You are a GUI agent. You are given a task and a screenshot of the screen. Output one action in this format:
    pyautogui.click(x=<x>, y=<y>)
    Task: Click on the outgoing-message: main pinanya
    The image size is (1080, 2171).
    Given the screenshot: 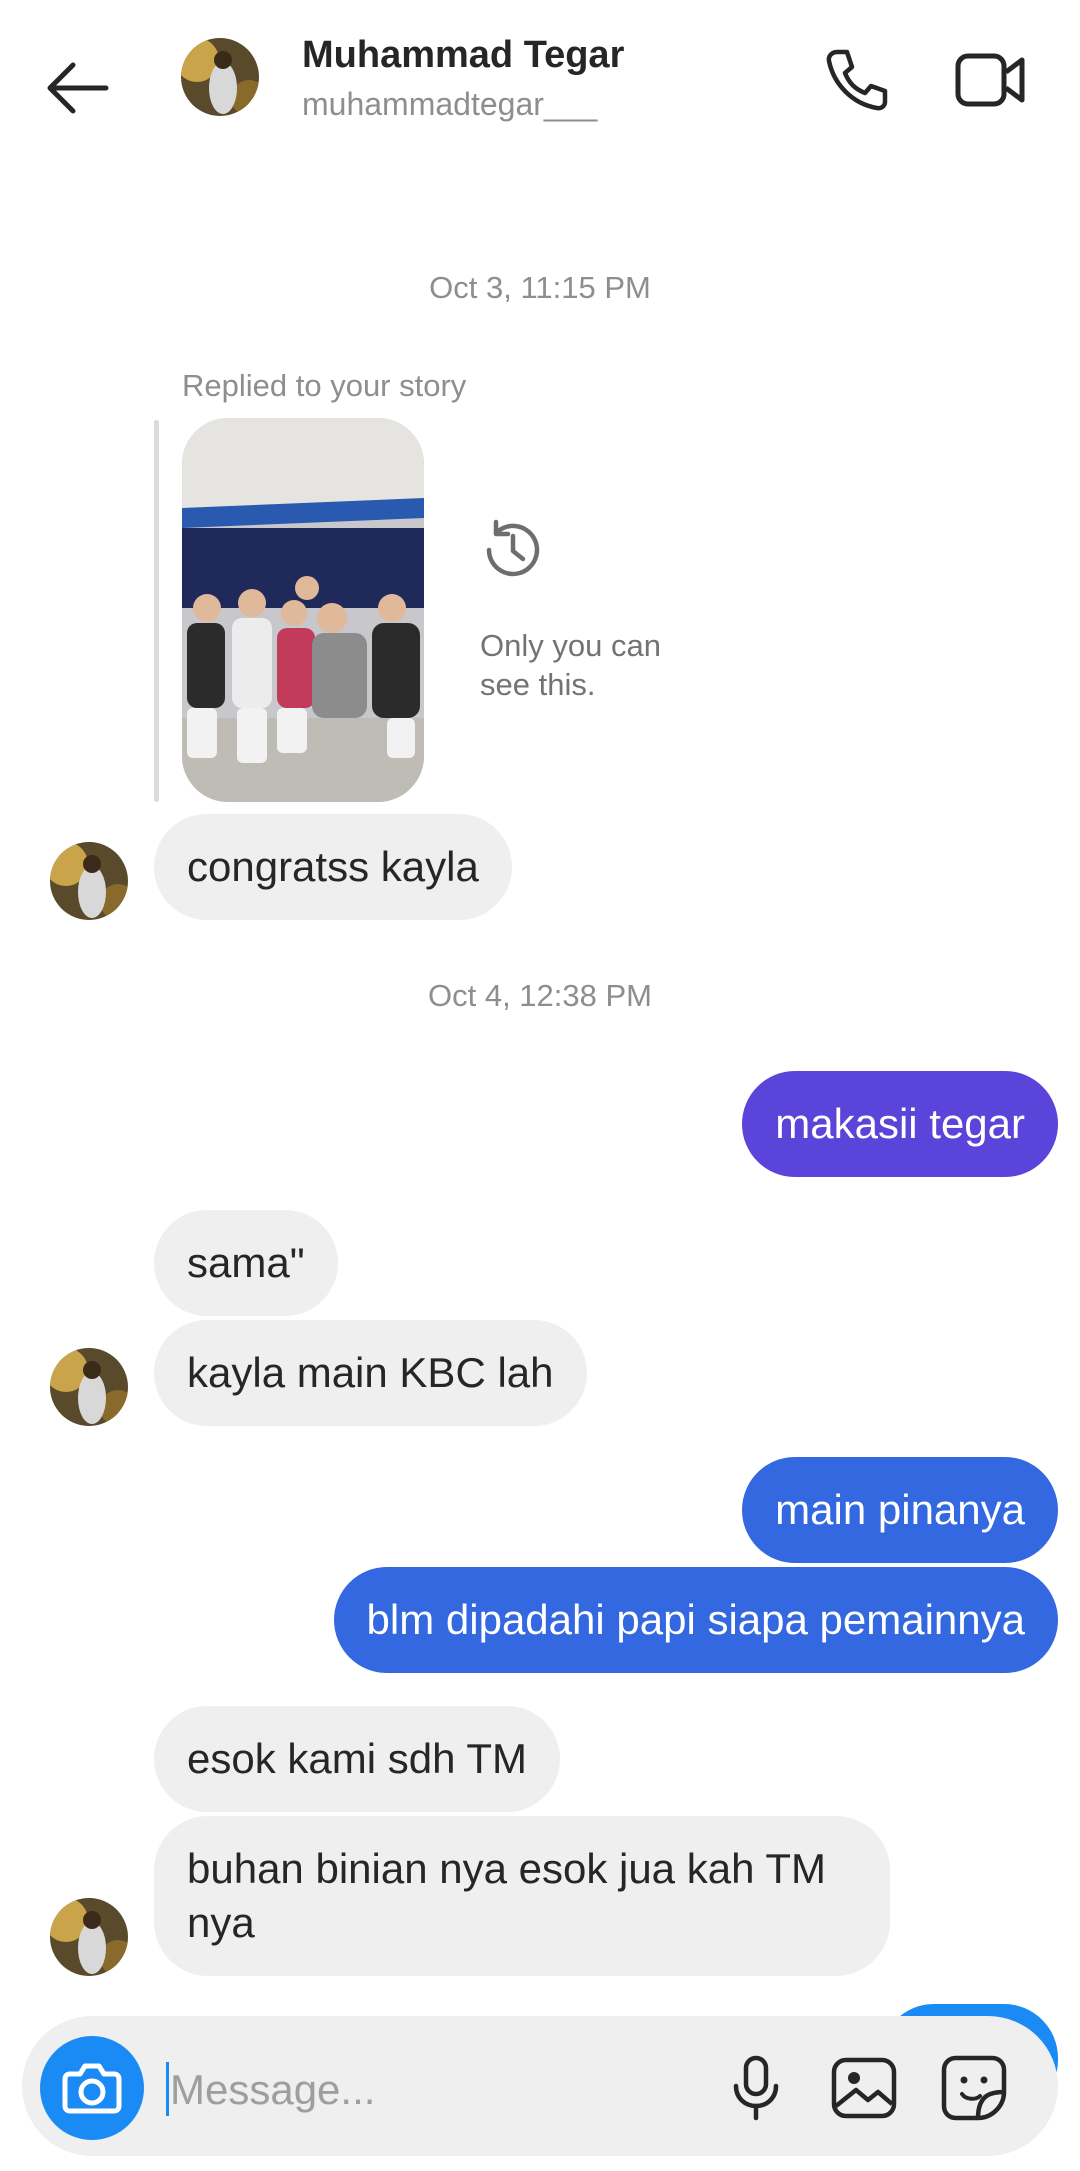 What is the action you would take?
    pyautogui.click(x=900, y=1510)
    